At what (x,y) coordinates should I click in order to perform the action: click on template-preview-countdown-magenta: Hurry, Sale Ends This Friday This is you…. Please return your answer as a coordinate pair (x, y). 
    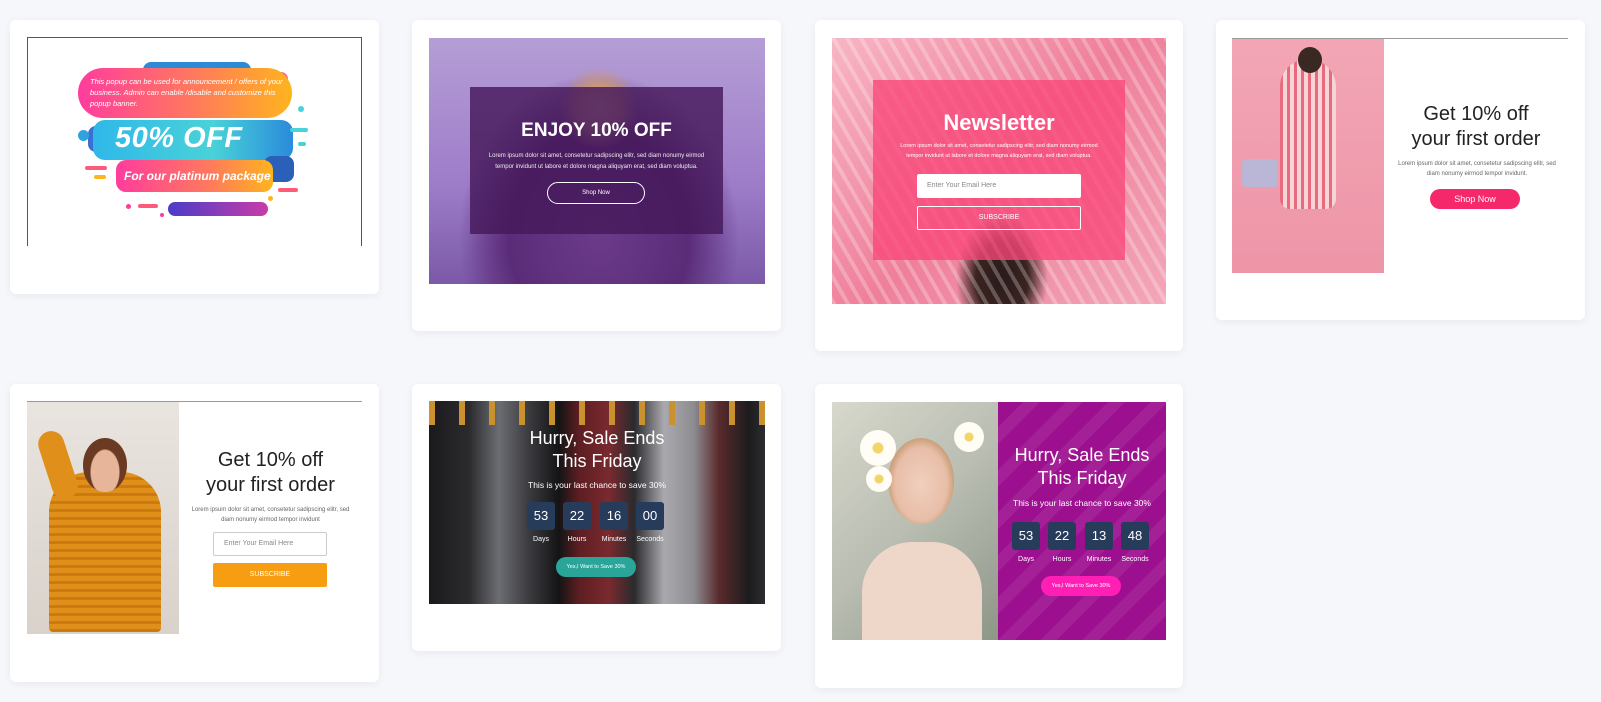
    Looking at the image, I should click on (999, 521).